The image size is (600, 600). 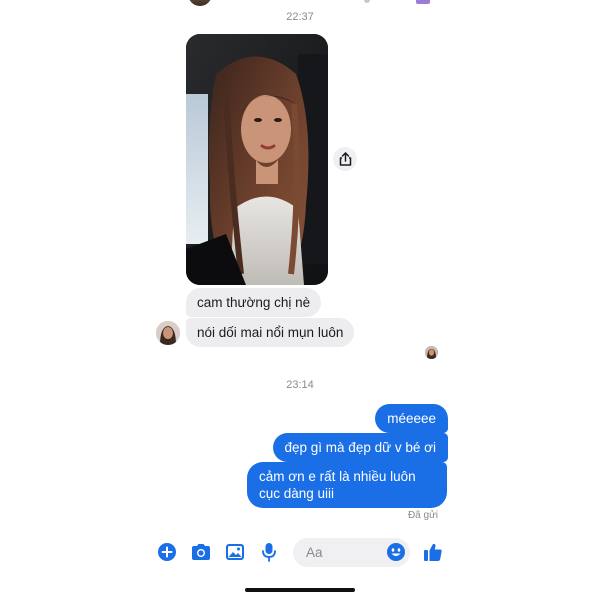 I want to click on cropped-avatar, so click(x=200, y=3).